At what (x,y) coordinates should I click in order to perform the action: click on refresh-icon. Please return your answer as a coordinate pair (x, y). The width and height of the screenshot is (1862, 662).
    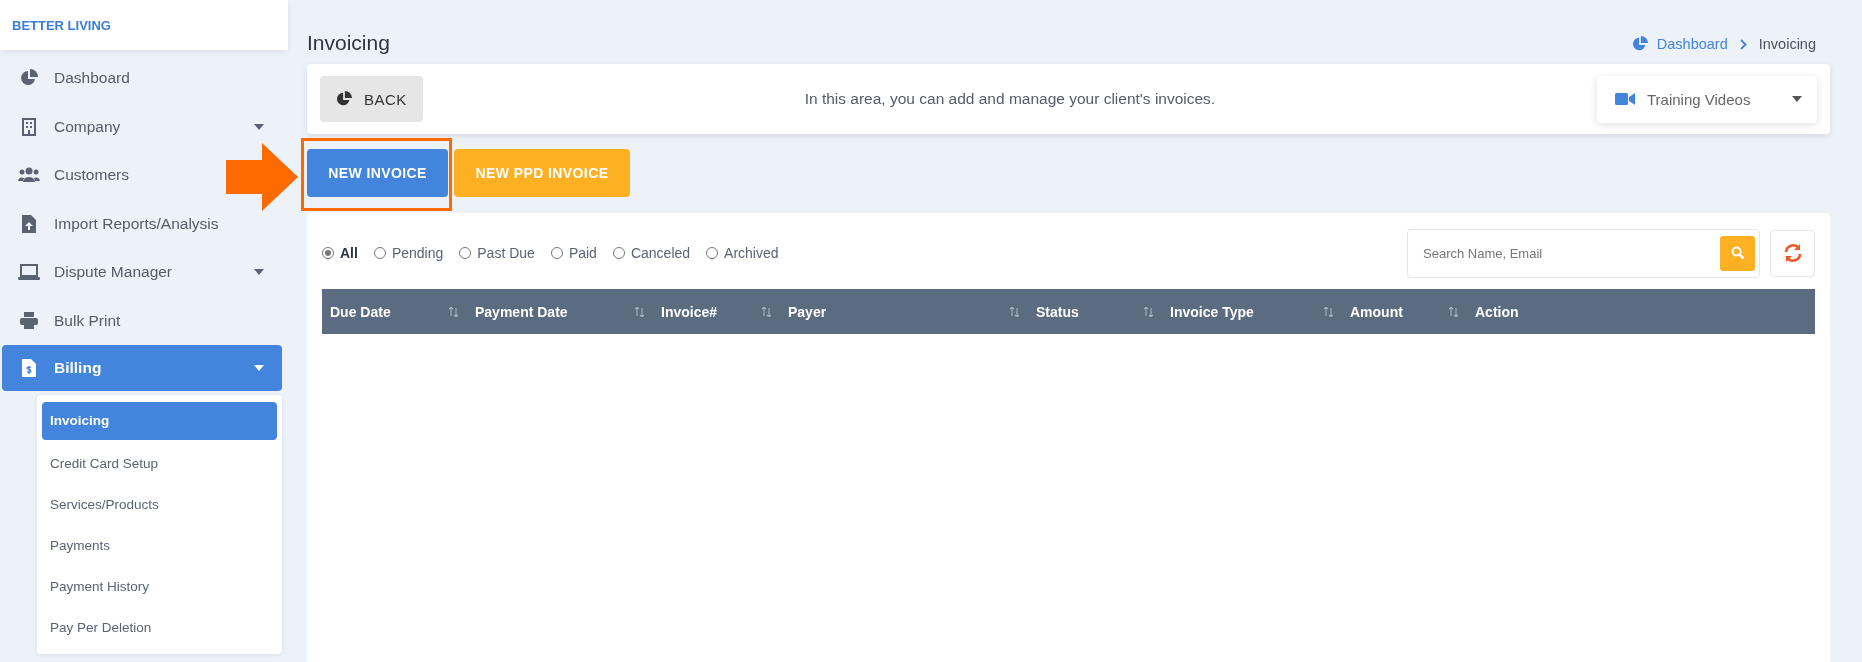
    Looking at the image, I should click on (1792, 253).